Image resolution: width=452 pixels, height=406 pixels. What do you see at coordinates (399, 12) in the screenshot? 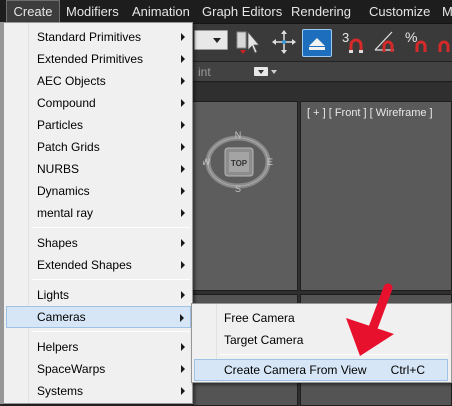
I see `menu-customize: Customize` at bounding box center [399, 12].